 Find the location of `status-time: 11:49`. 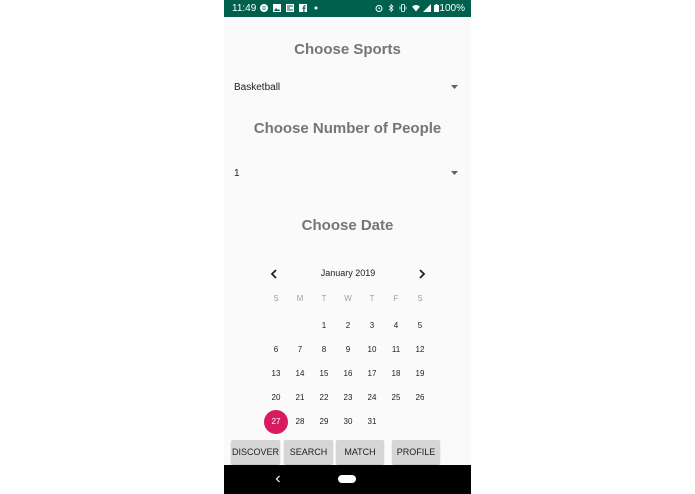

status-time: 11:49 is located at coordinates (244, 8).